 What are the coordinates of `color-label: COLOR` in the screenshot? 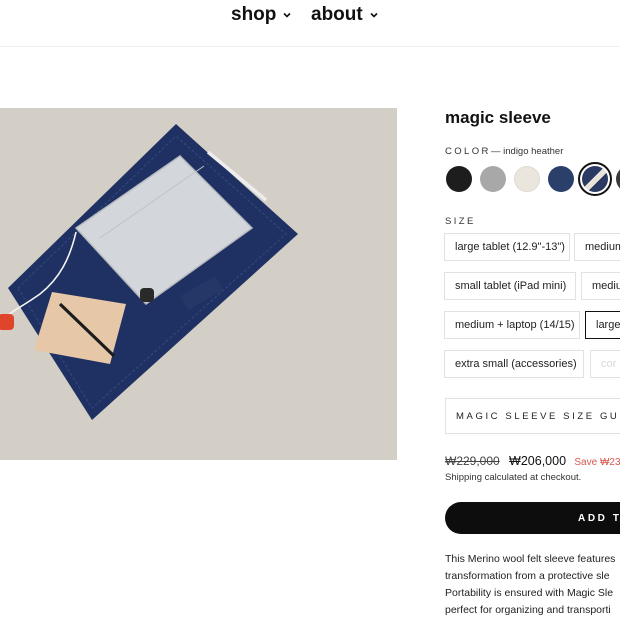 It's located at (468, 151).